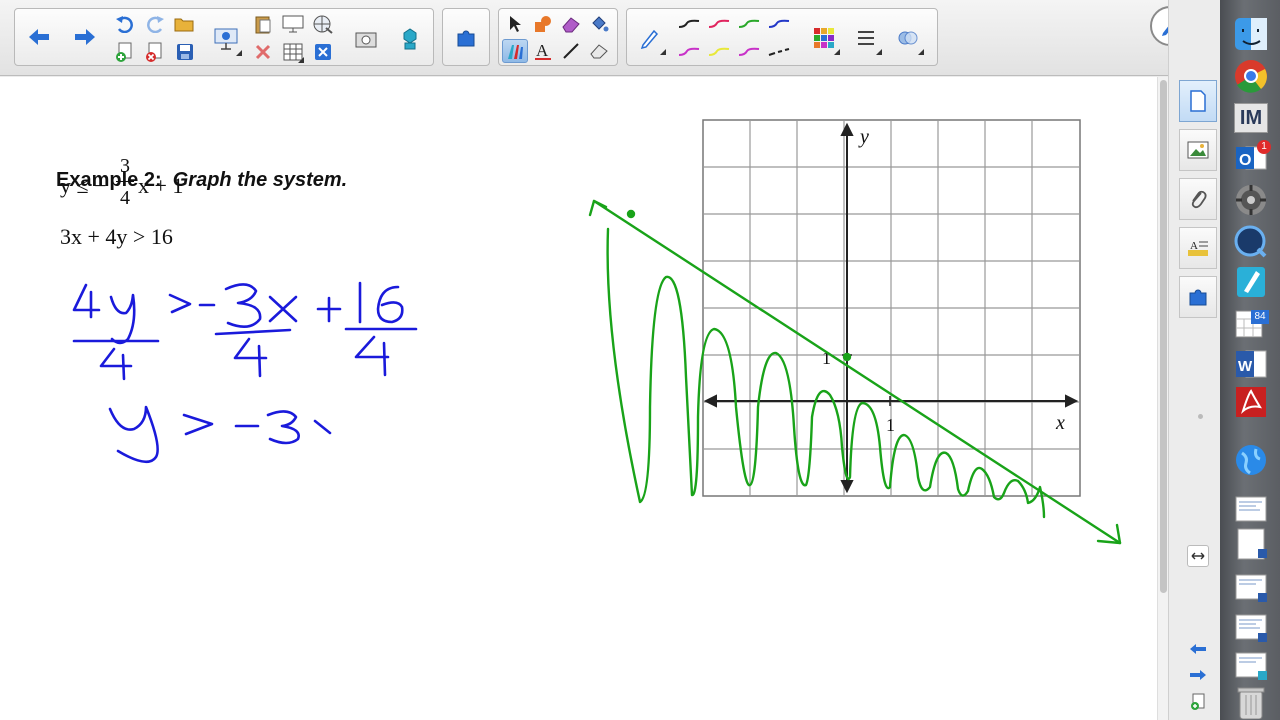 Image resolution: width=1280 pixels, height=720 pixels. I want to click on quicktime-dock-icon, so click(1251, 242).